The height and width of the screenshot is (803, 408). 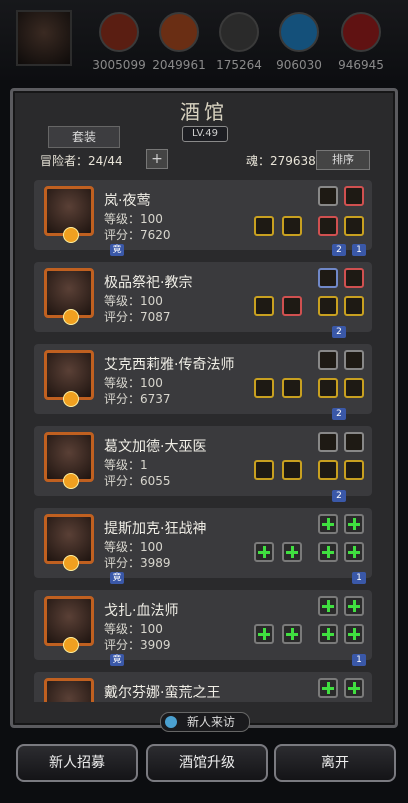 I want to click on hero-card: 艾克西莉雅·传奇法师 等级：100 评分：6737, so click(x=203, y=379).